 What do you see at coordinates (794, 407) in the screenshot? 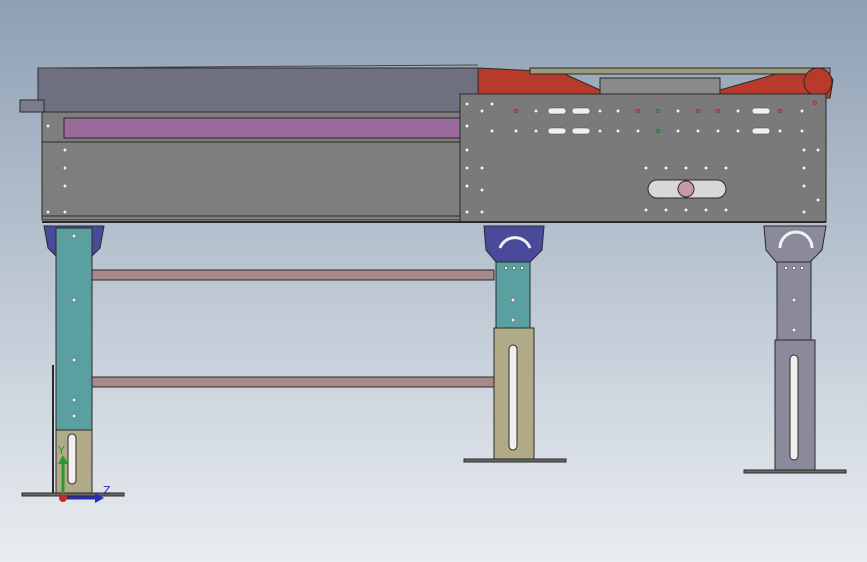
I see `leg-right-slot` at bounding box center [794, 407].